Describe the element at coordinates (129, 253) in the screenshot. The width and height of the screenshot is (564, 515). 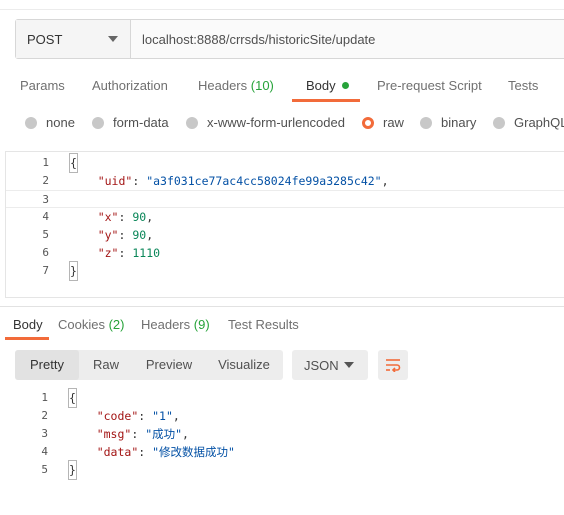
I see `code-text: "z": 1110` at that location.